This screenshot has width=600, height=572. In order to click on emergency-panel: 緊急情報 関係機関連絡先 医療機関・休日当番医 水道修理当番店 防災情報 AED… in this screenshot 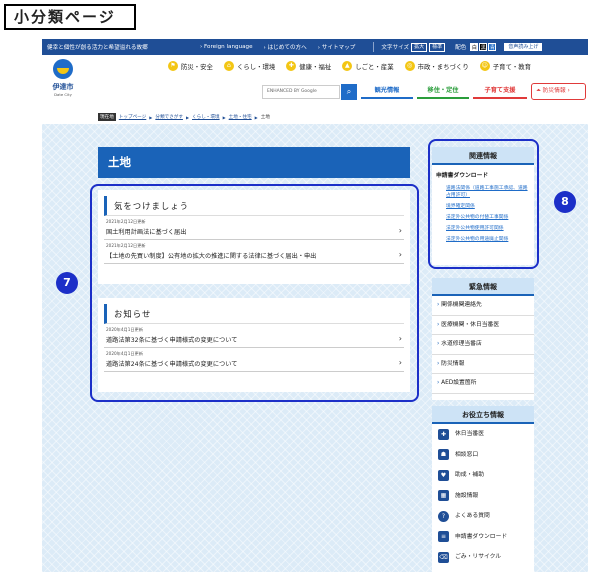, I will do `click(483, 339)`.